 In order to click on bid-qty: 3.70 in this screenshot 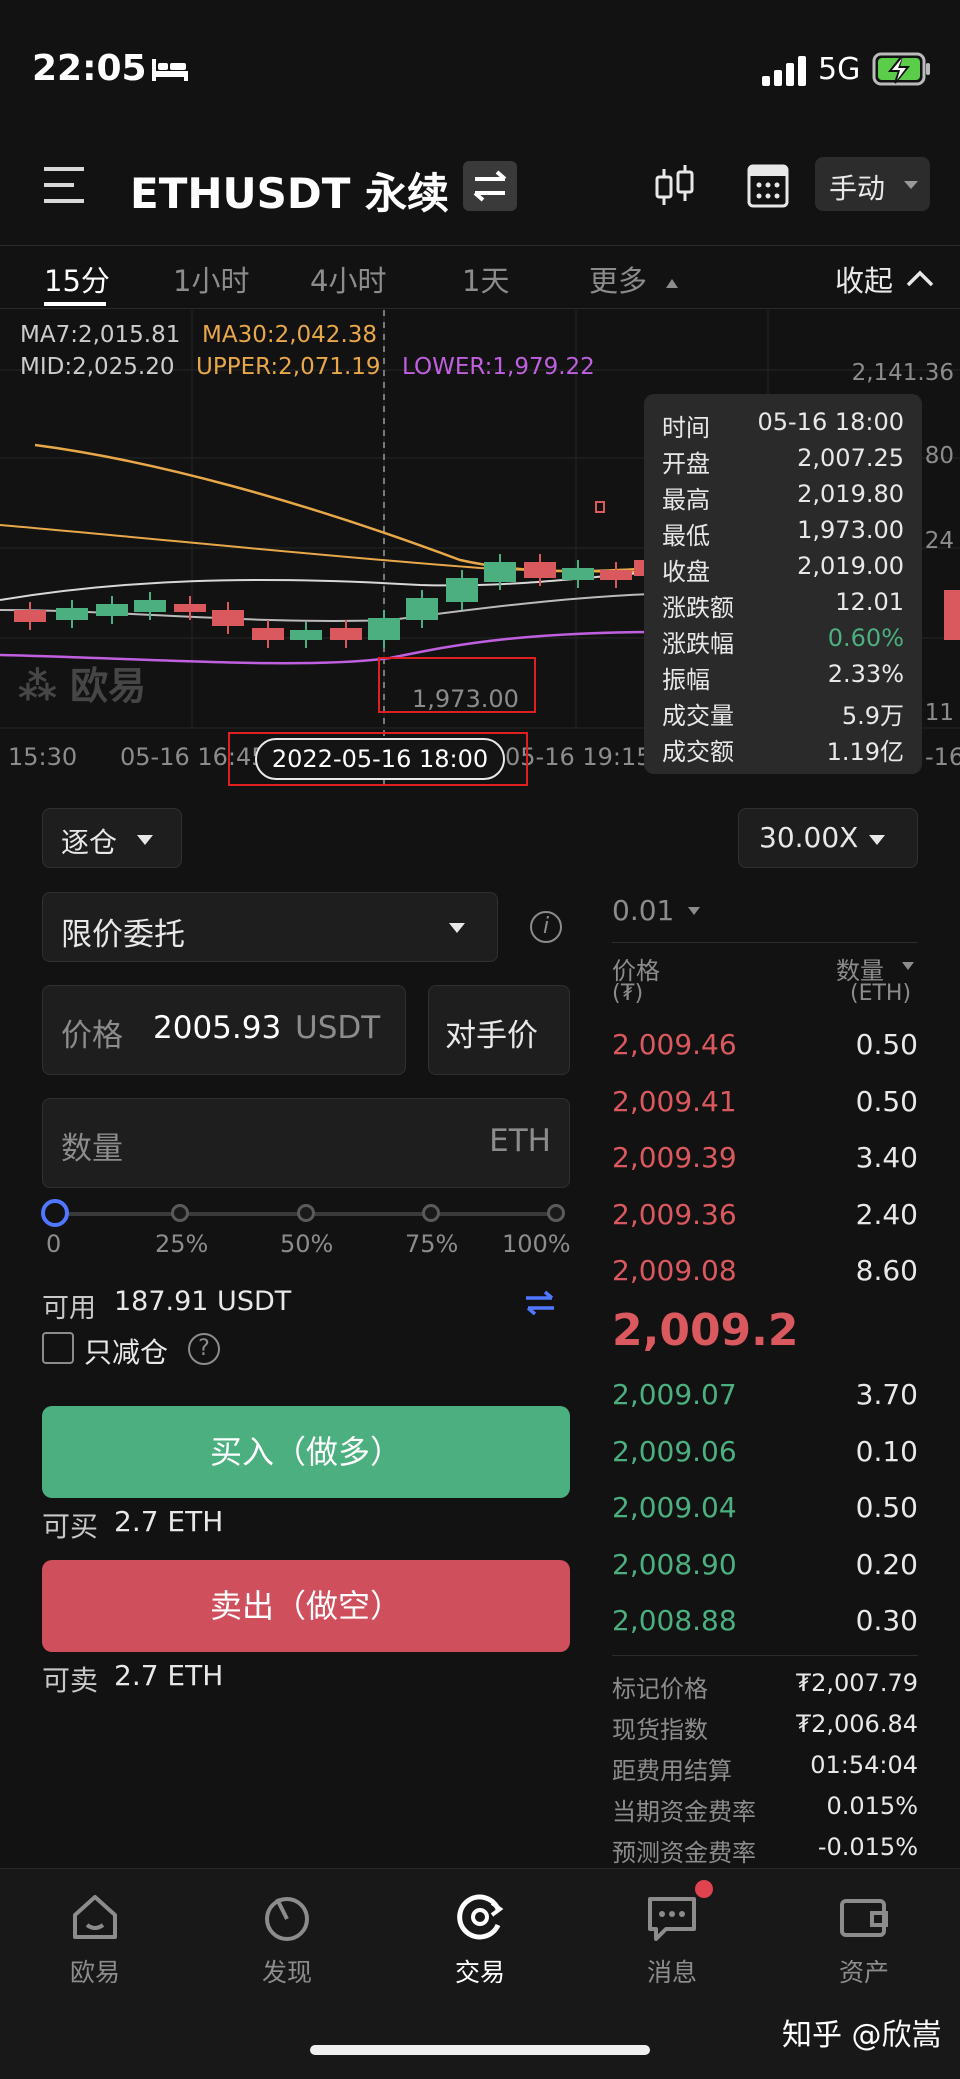, I will do `click(887, 1394)`.